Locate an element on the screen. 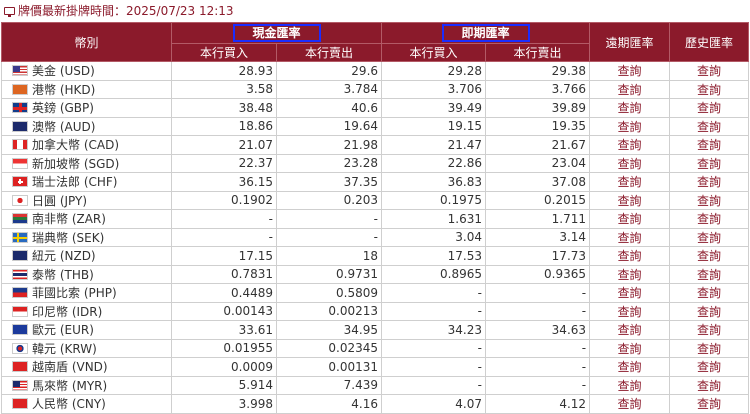 This screenshot has width=750, height=414. currency-name: 美金 (USD) is located at coordinates (63, 71).